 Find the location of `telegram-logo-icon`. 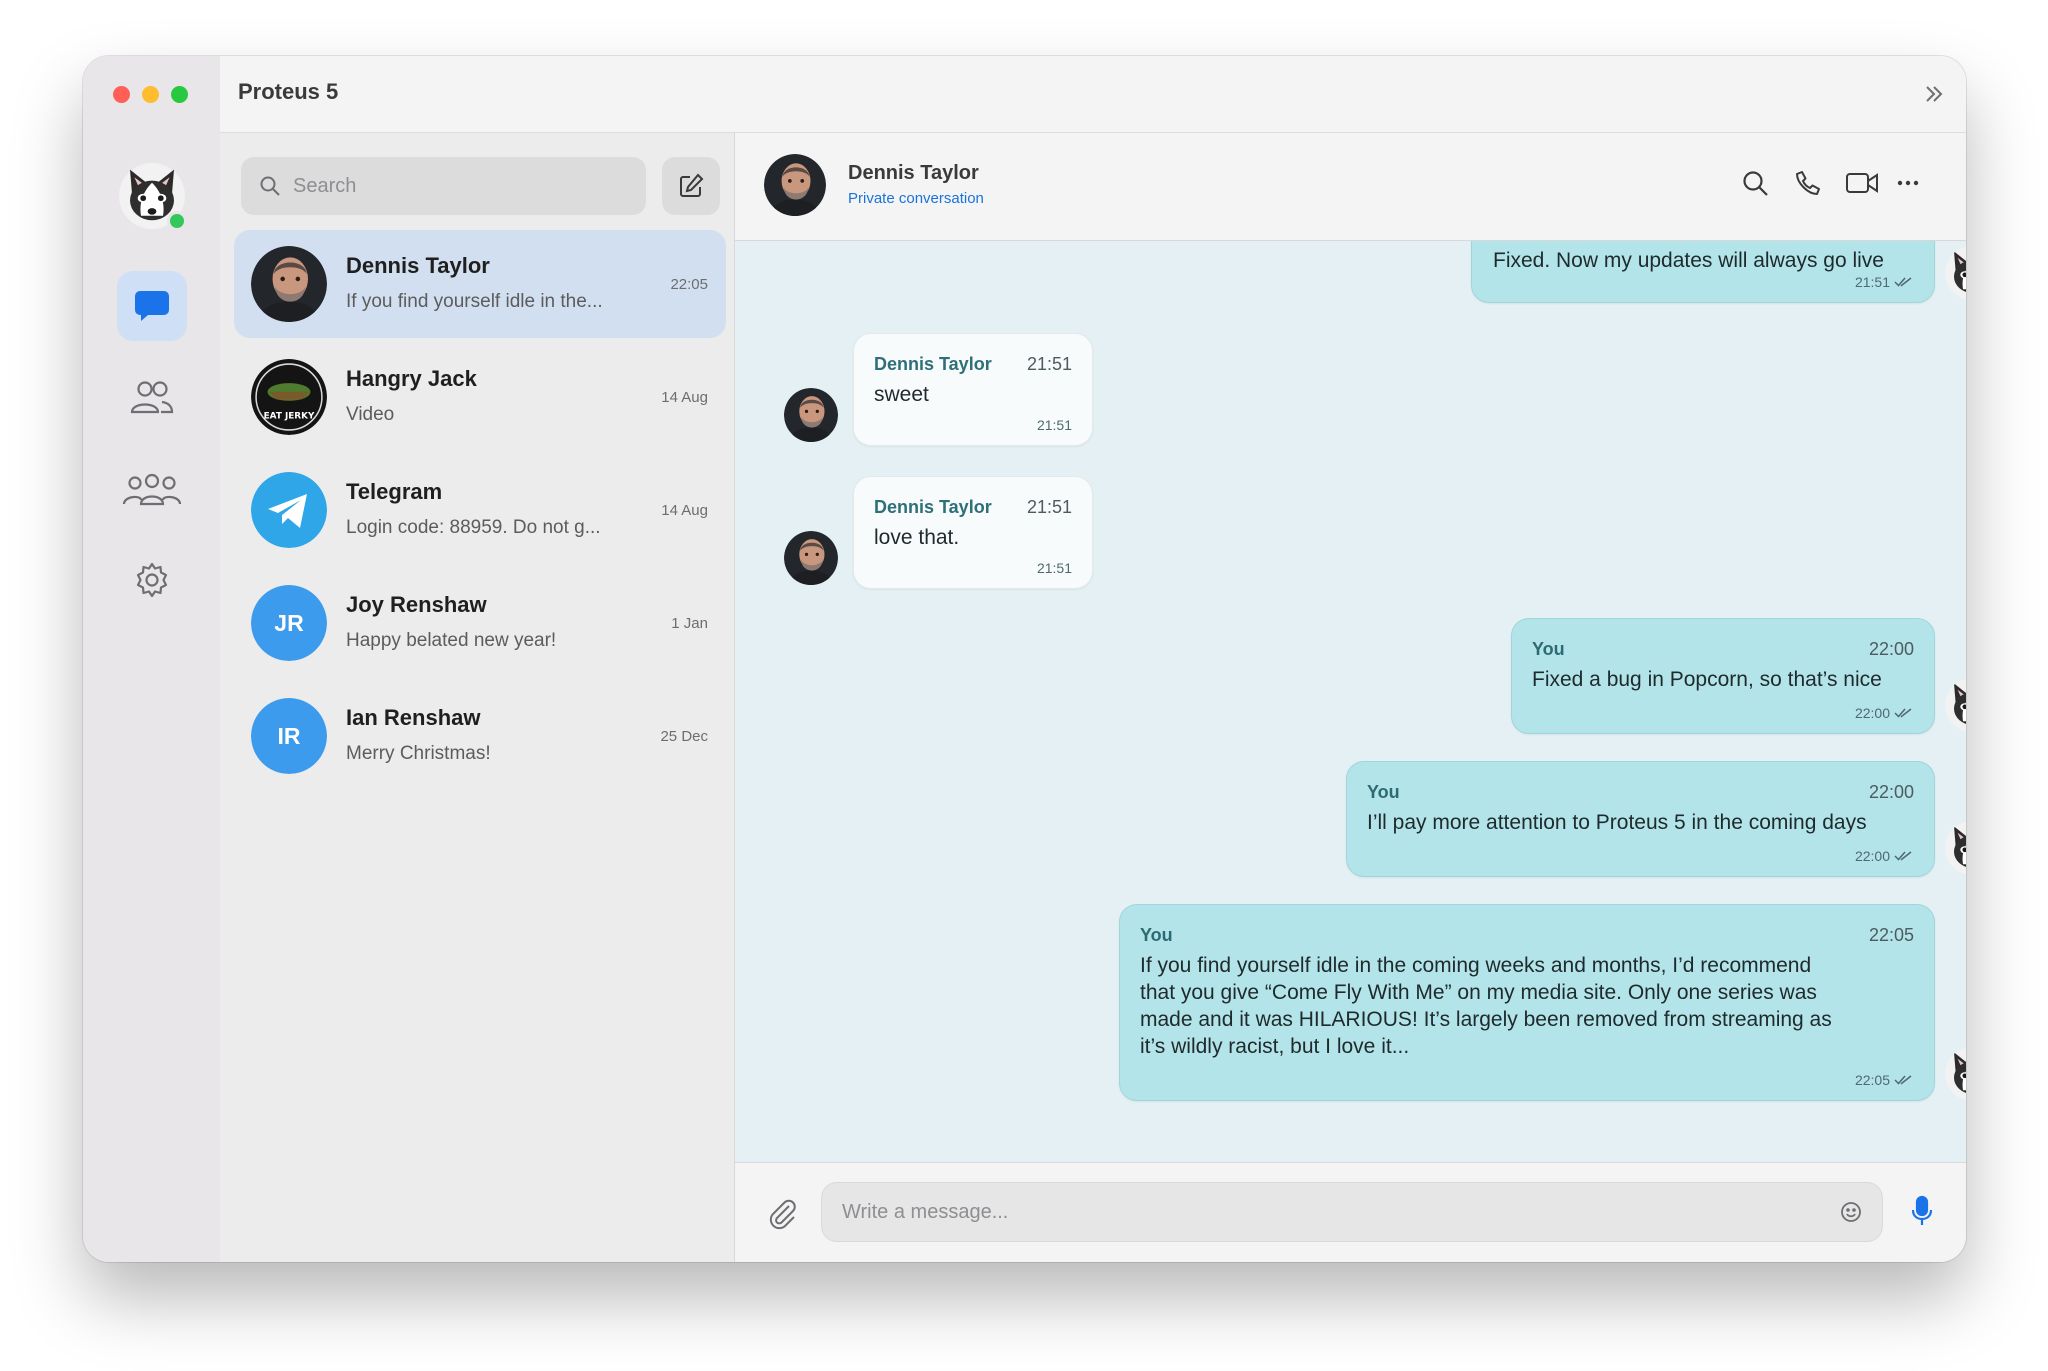

telegram-logo-icon is located at coordinates (289, 510).